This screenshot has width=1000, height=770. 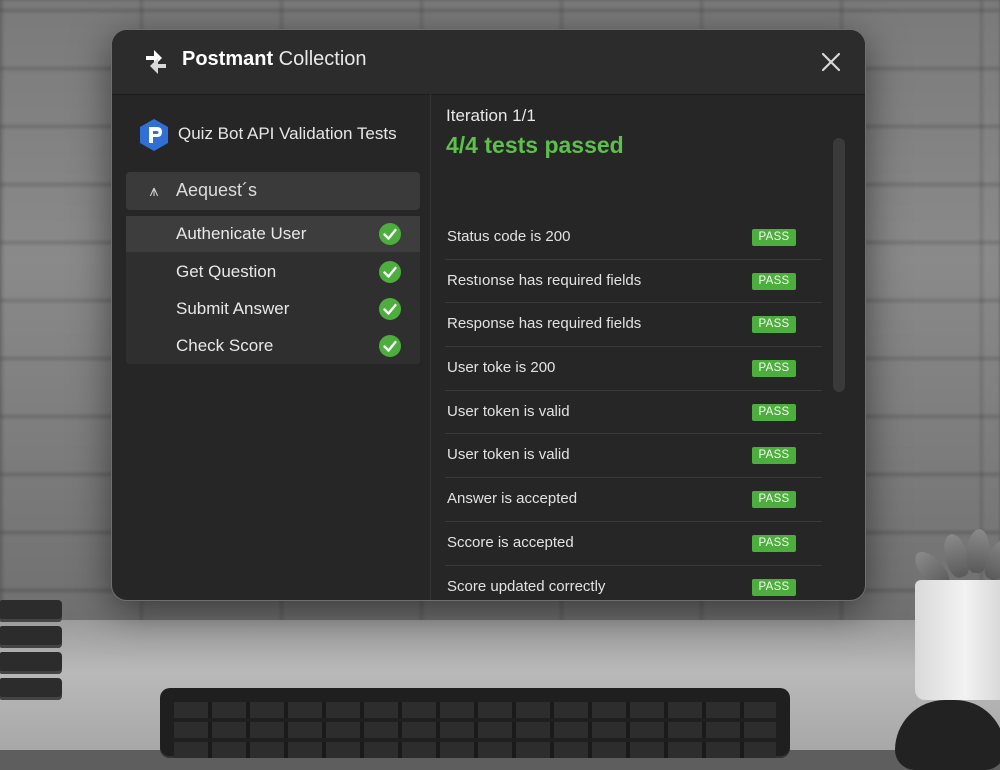 What do you see at coordinates (225, 345) in the screenshot?
I see `request-item-label: Check Score` at bounding box center [225, 345].